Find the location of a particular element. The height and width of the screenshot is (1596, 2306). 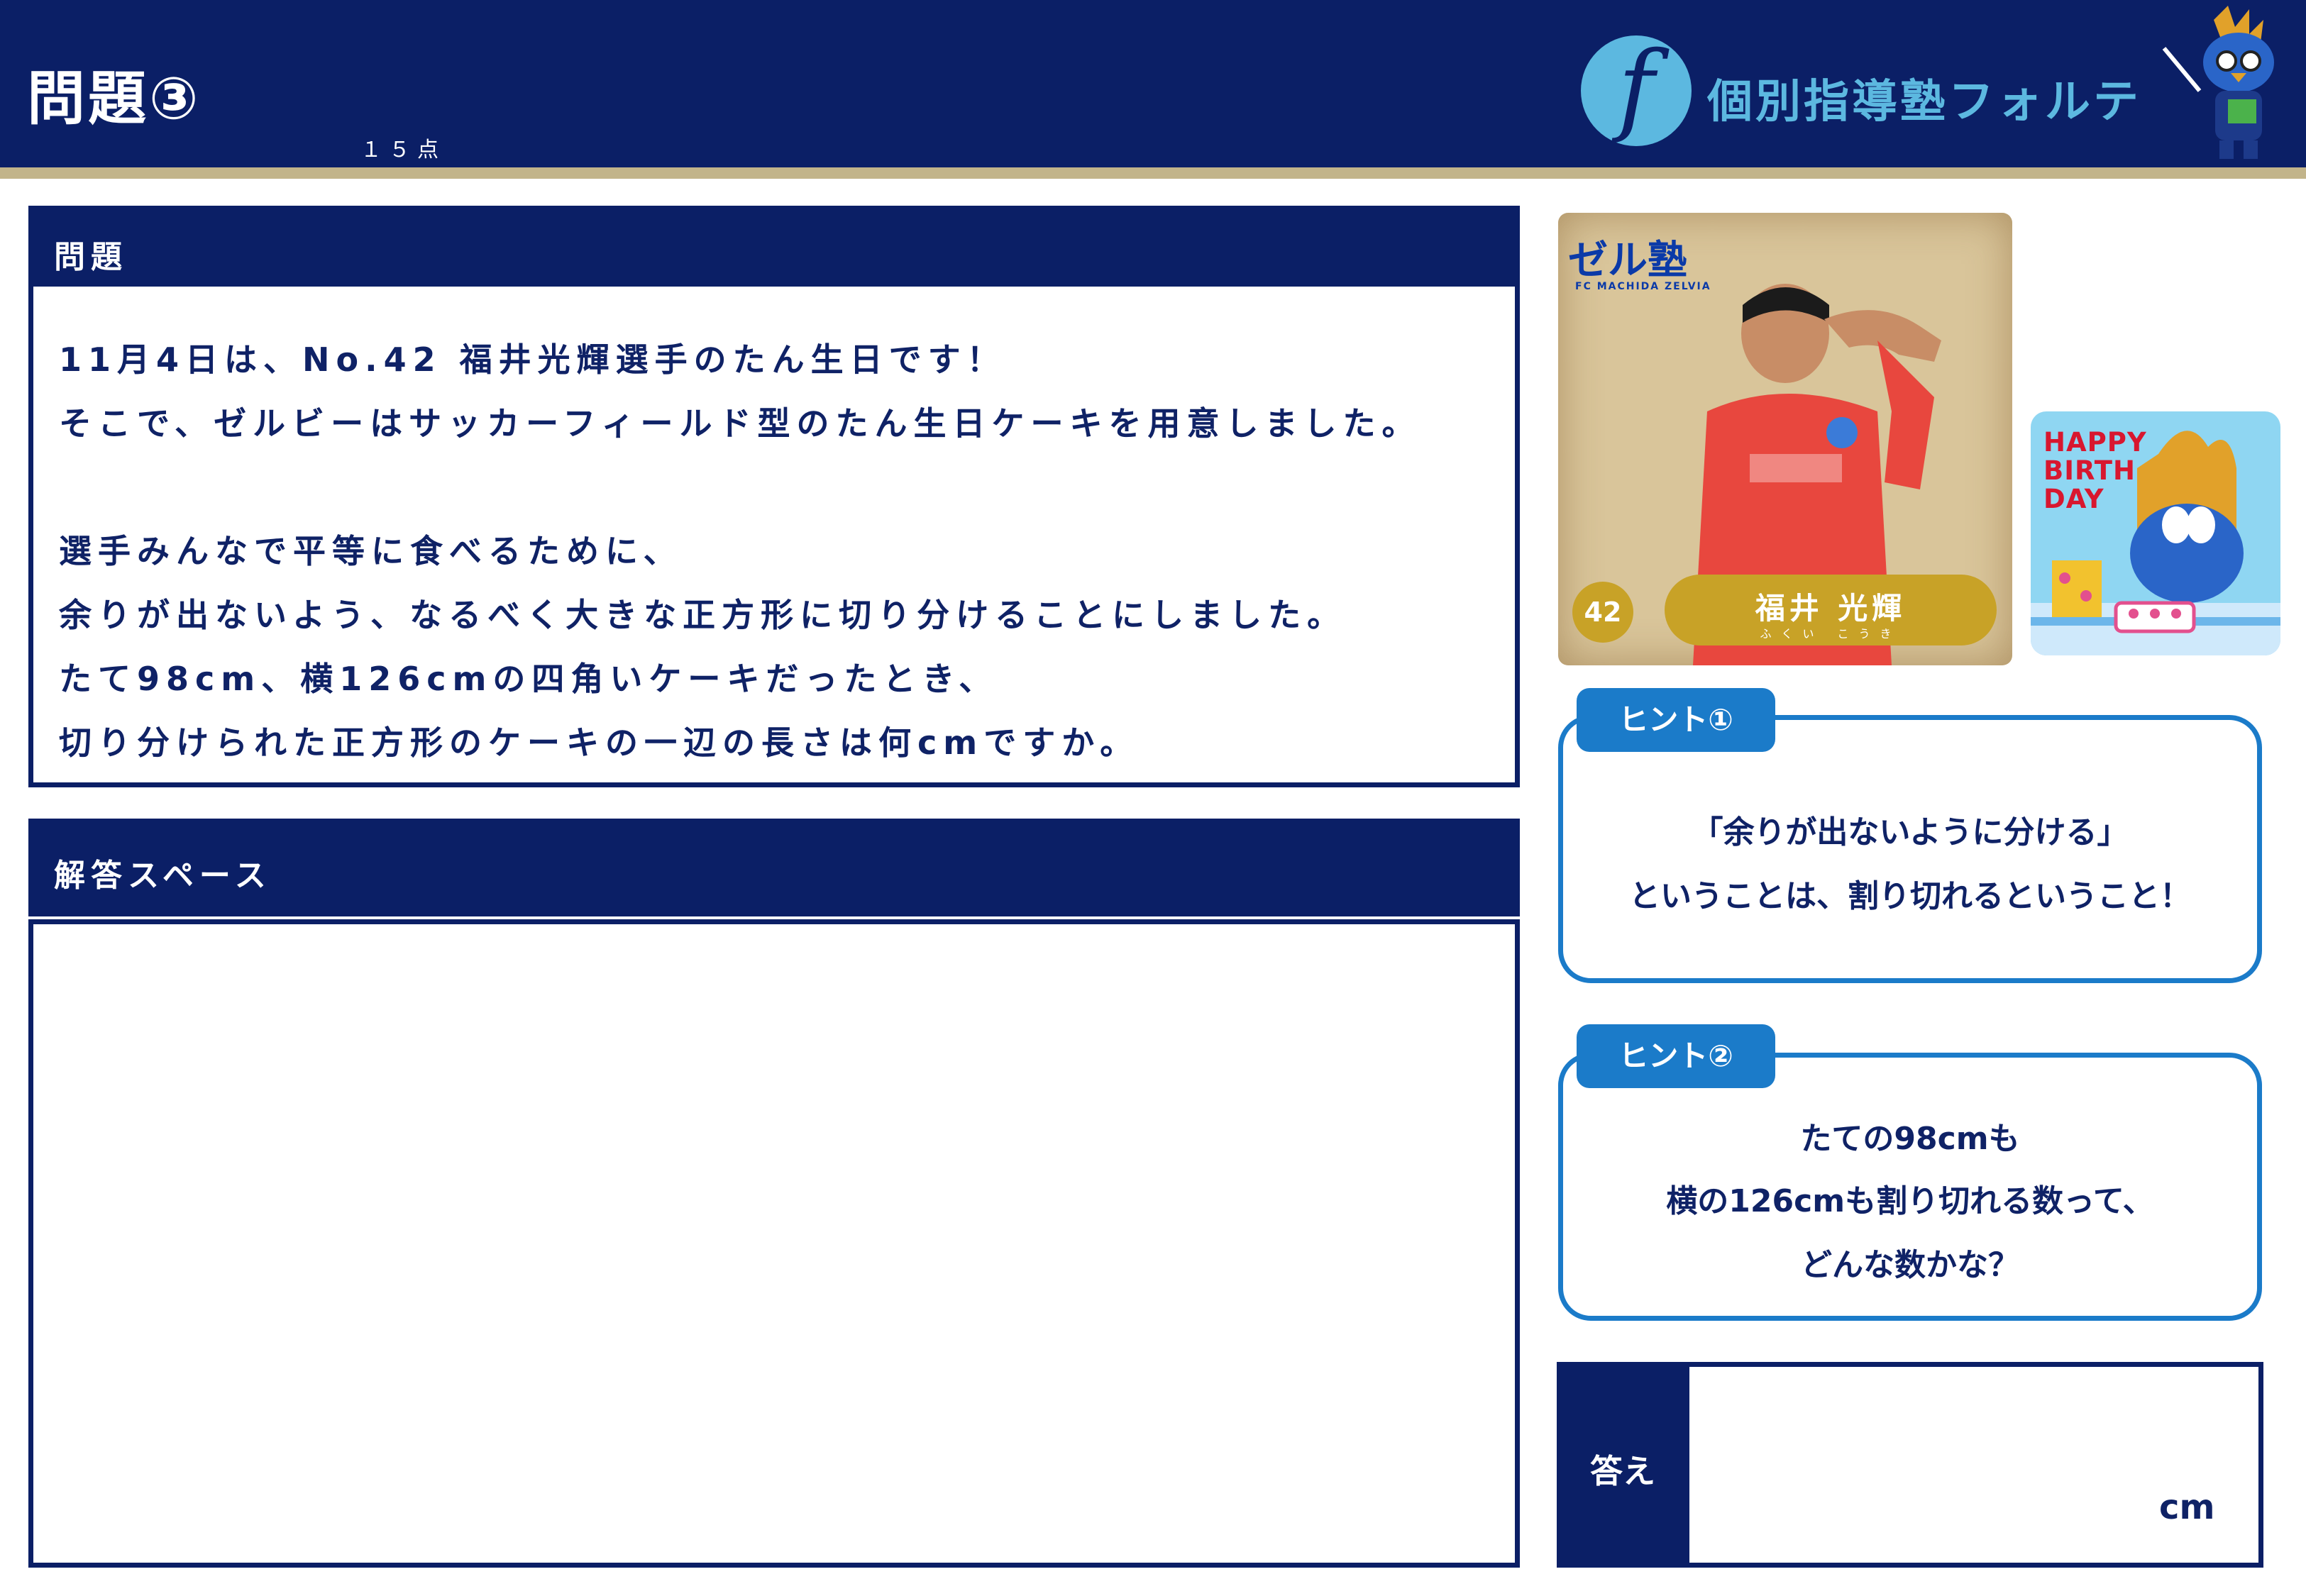

header-divider is located at coordinates (1153, 173).